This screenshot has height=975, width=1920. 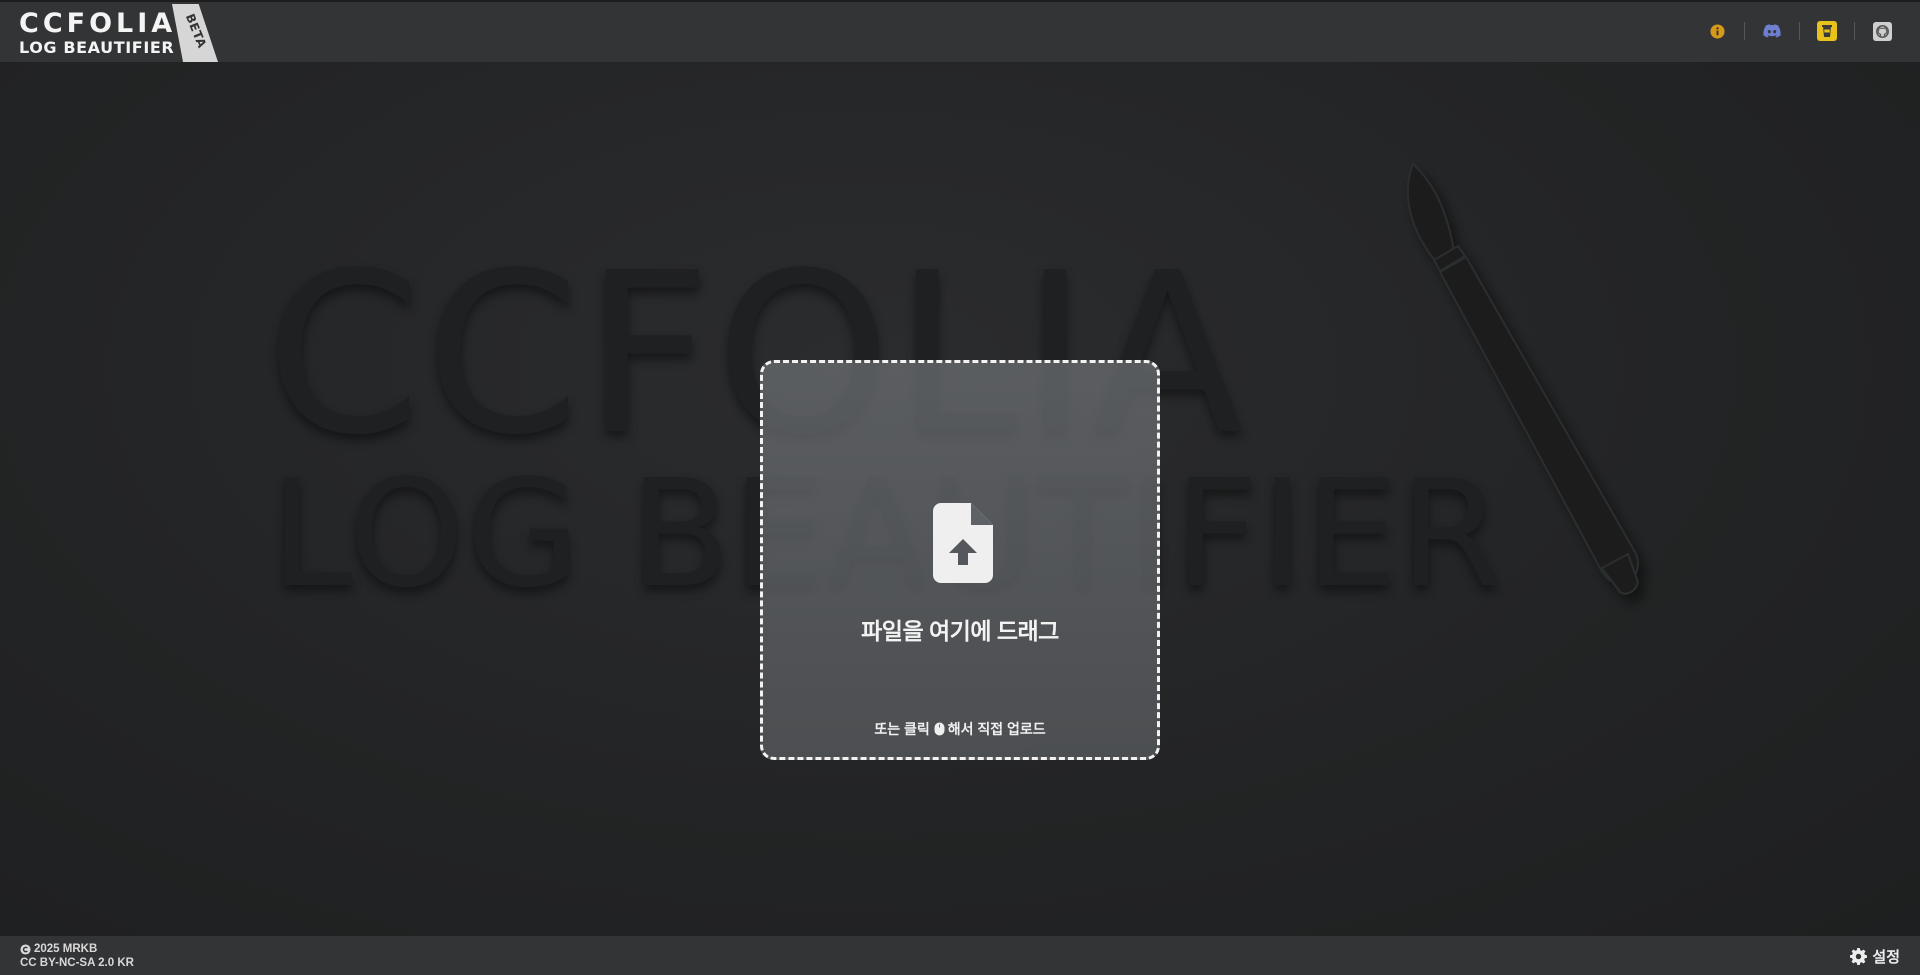 I want to click on fountain-pen-icon, so click(x=1523, y=378).